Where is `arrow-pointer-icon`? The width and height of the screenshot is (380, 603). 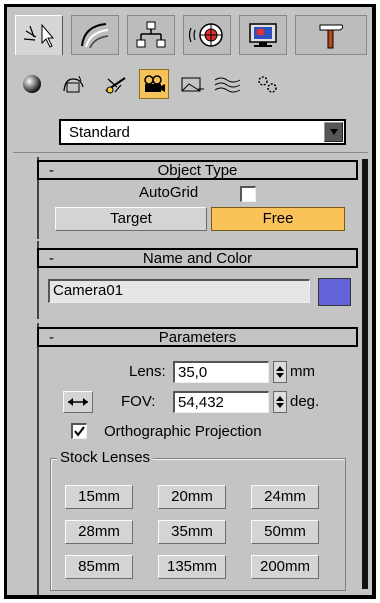 arrow-pointer-icon is located at coordinates (39, 35).